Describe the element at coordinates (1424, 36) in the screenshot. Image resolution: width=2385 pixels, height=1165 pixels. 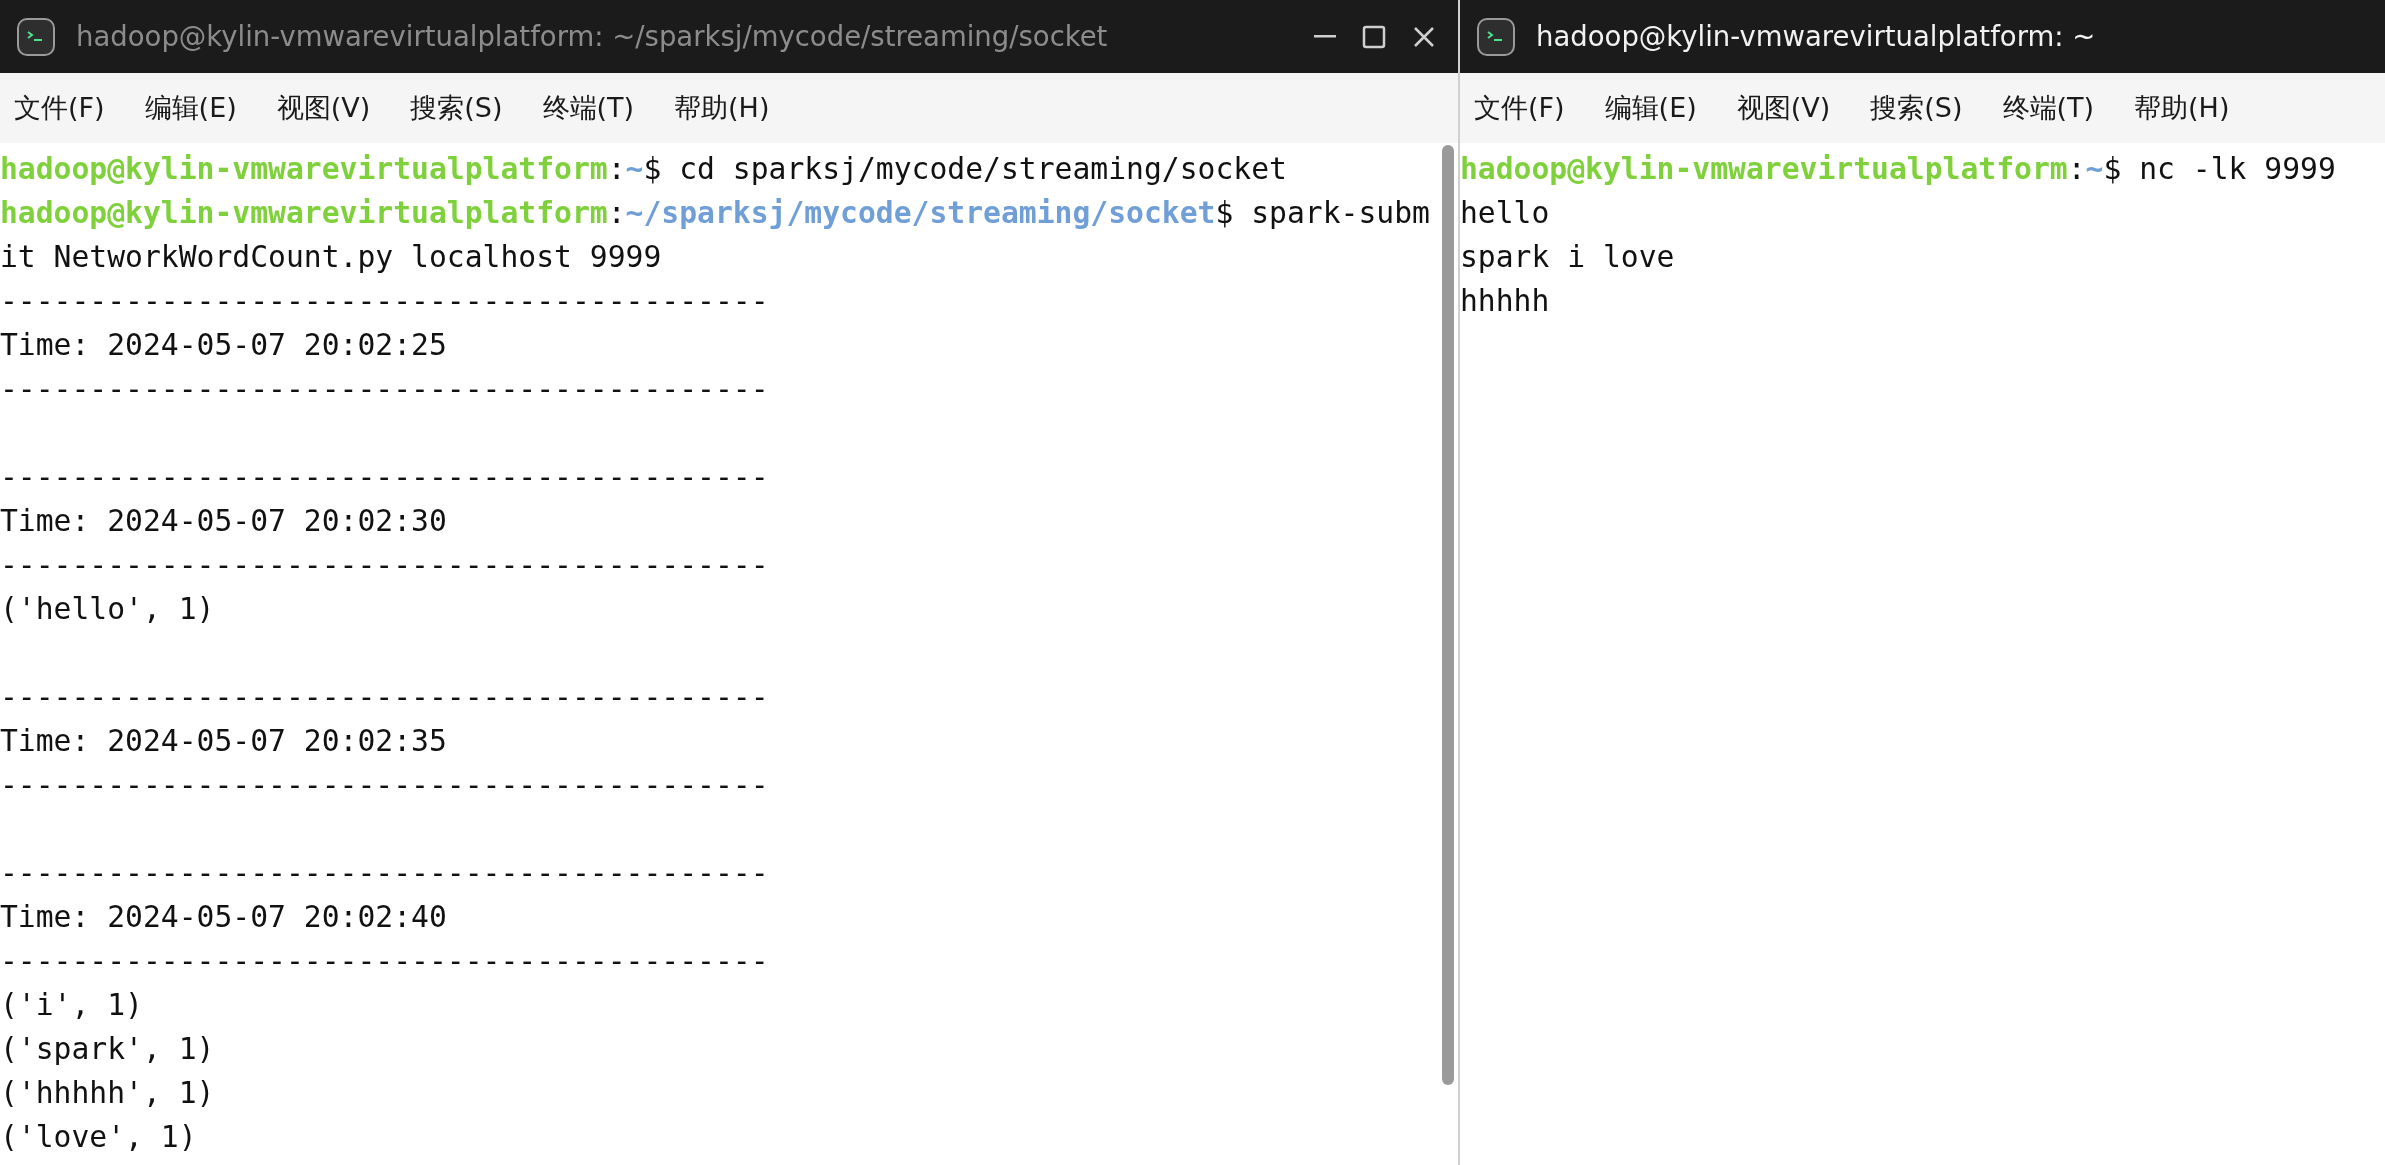
I see `close-icon` at that location.